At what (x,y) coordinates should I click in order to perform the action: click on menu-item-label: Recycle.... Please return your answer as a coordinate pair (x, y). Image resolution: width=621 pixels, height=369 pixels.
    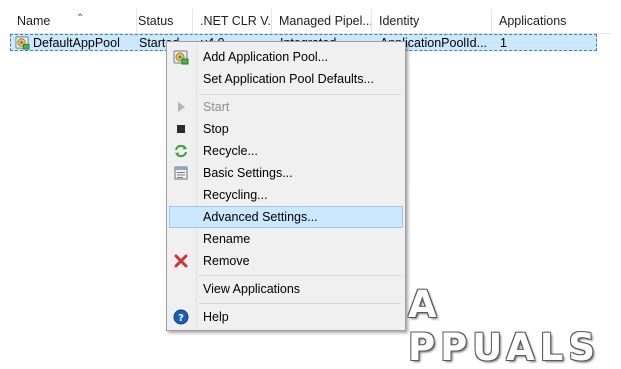
    Looking at the image, I should click on (230, 151).